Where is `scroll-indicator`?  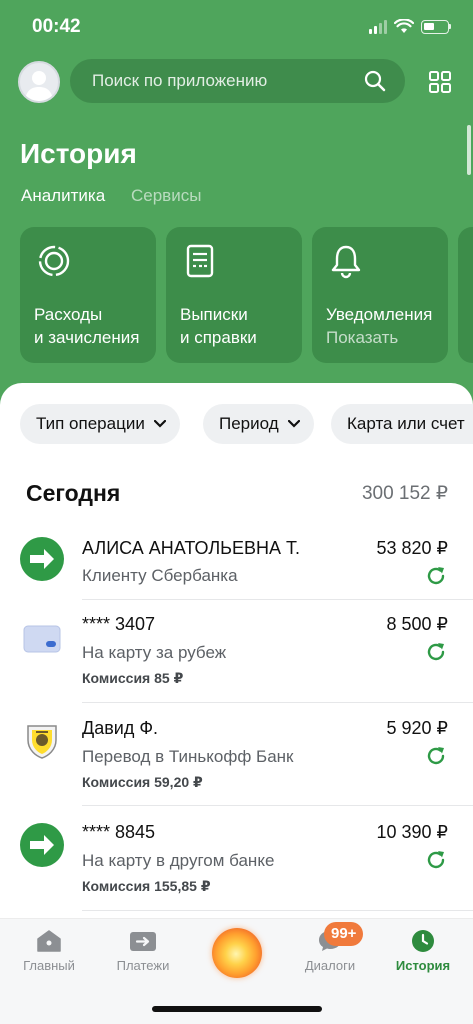 scroll-indicator is located at coordinates (469, 150).